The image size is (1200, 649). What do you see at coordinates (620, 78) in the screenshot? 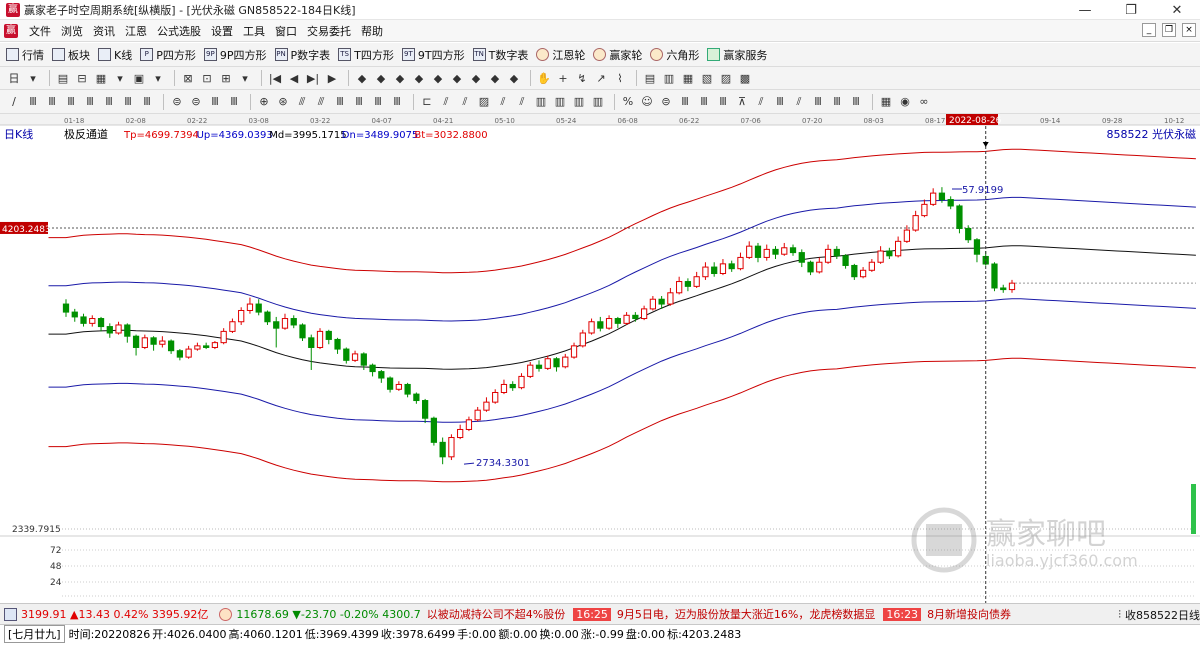
I see `toolbar2-tool-icon-29: ⌇` at bounding box center [620, 78].